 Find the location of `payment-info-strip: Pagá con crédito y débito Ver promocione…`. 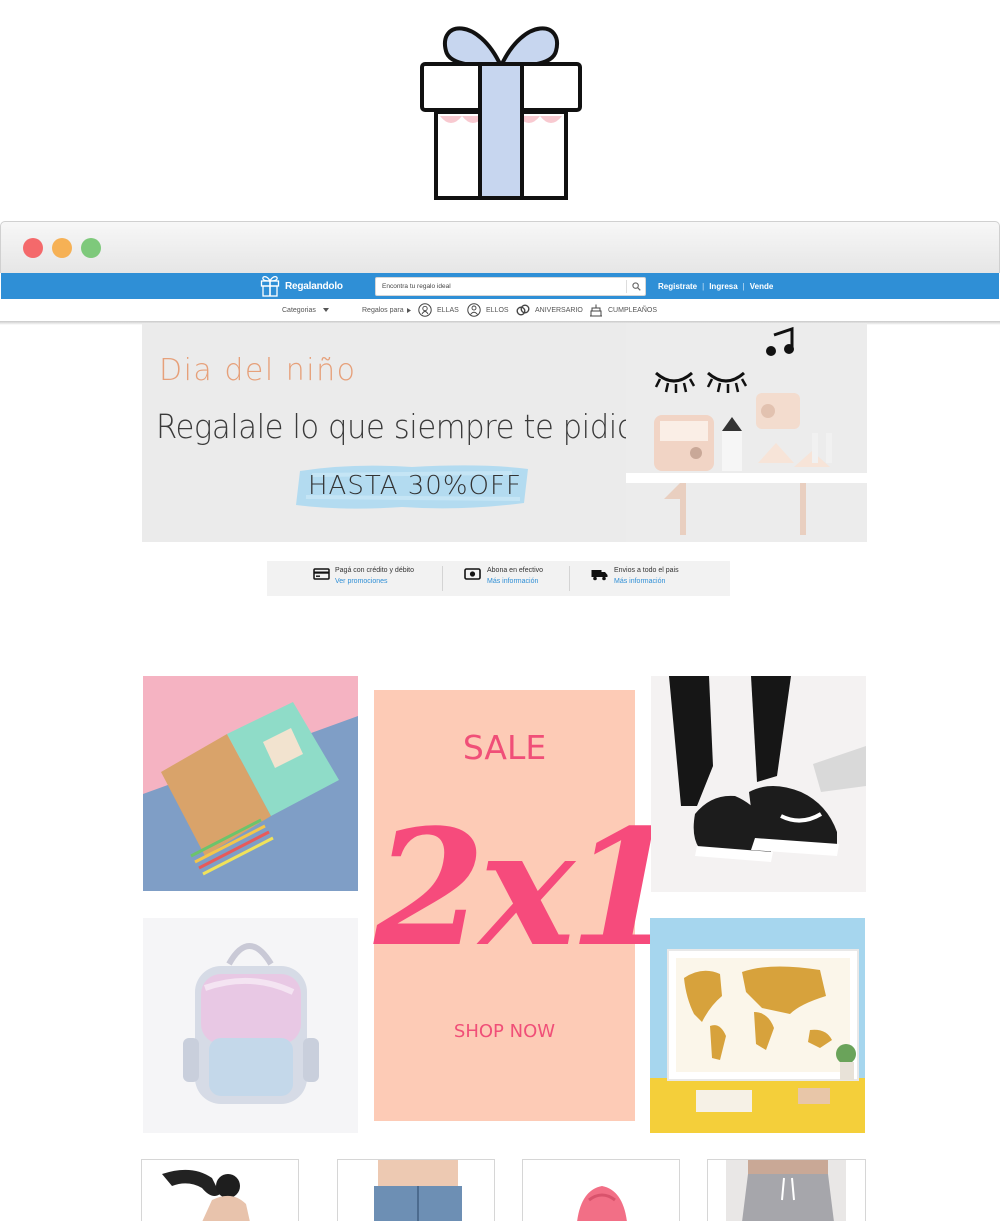

payment-info-strip: Pagá con crédito y débito Ver promocione… is located at coordinates (498, 578).